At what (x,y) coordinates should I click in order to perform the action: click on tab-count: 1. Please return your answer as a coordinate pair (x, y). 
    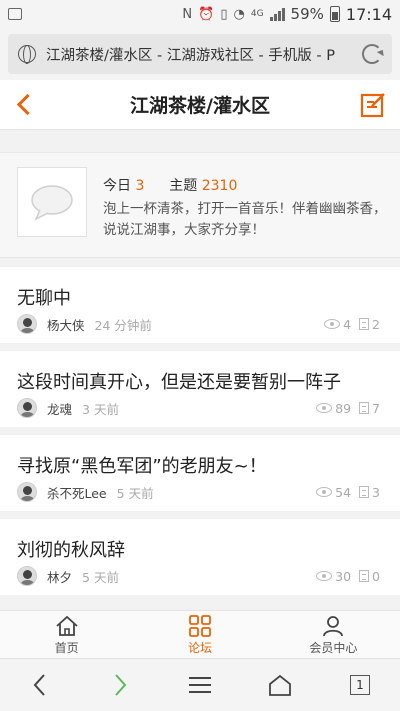
    Looking at the image, I should click on (360, 685).